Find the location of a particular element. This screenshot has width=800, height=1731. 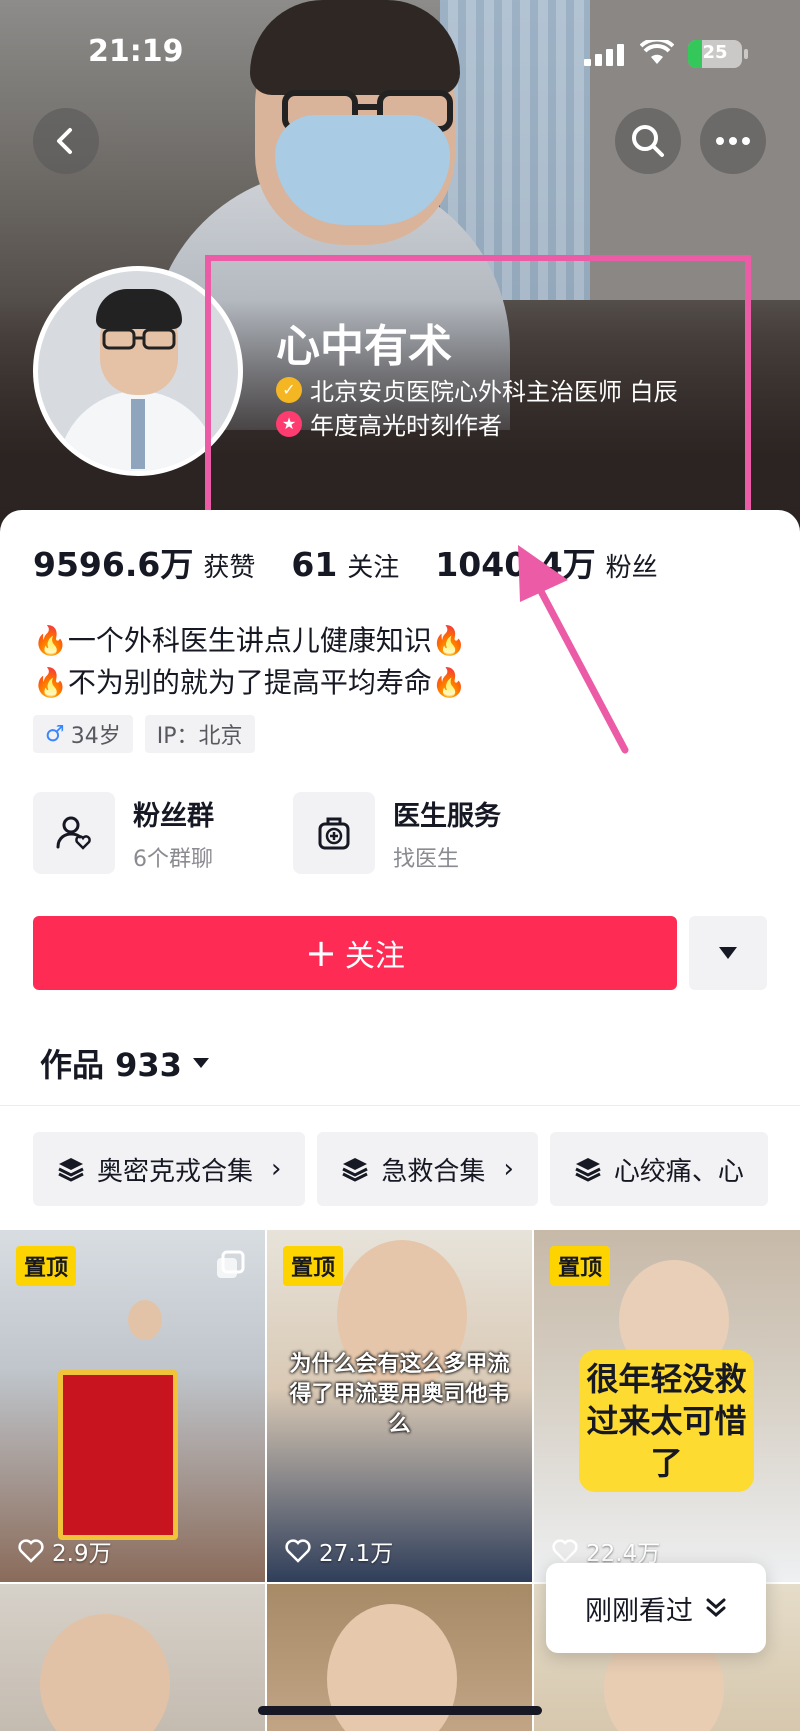

ip-text: IP：北京 is located at coordinates (199, 736).